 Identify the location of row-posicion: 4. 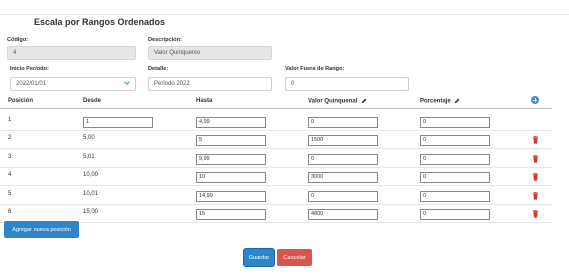
(10, 175).